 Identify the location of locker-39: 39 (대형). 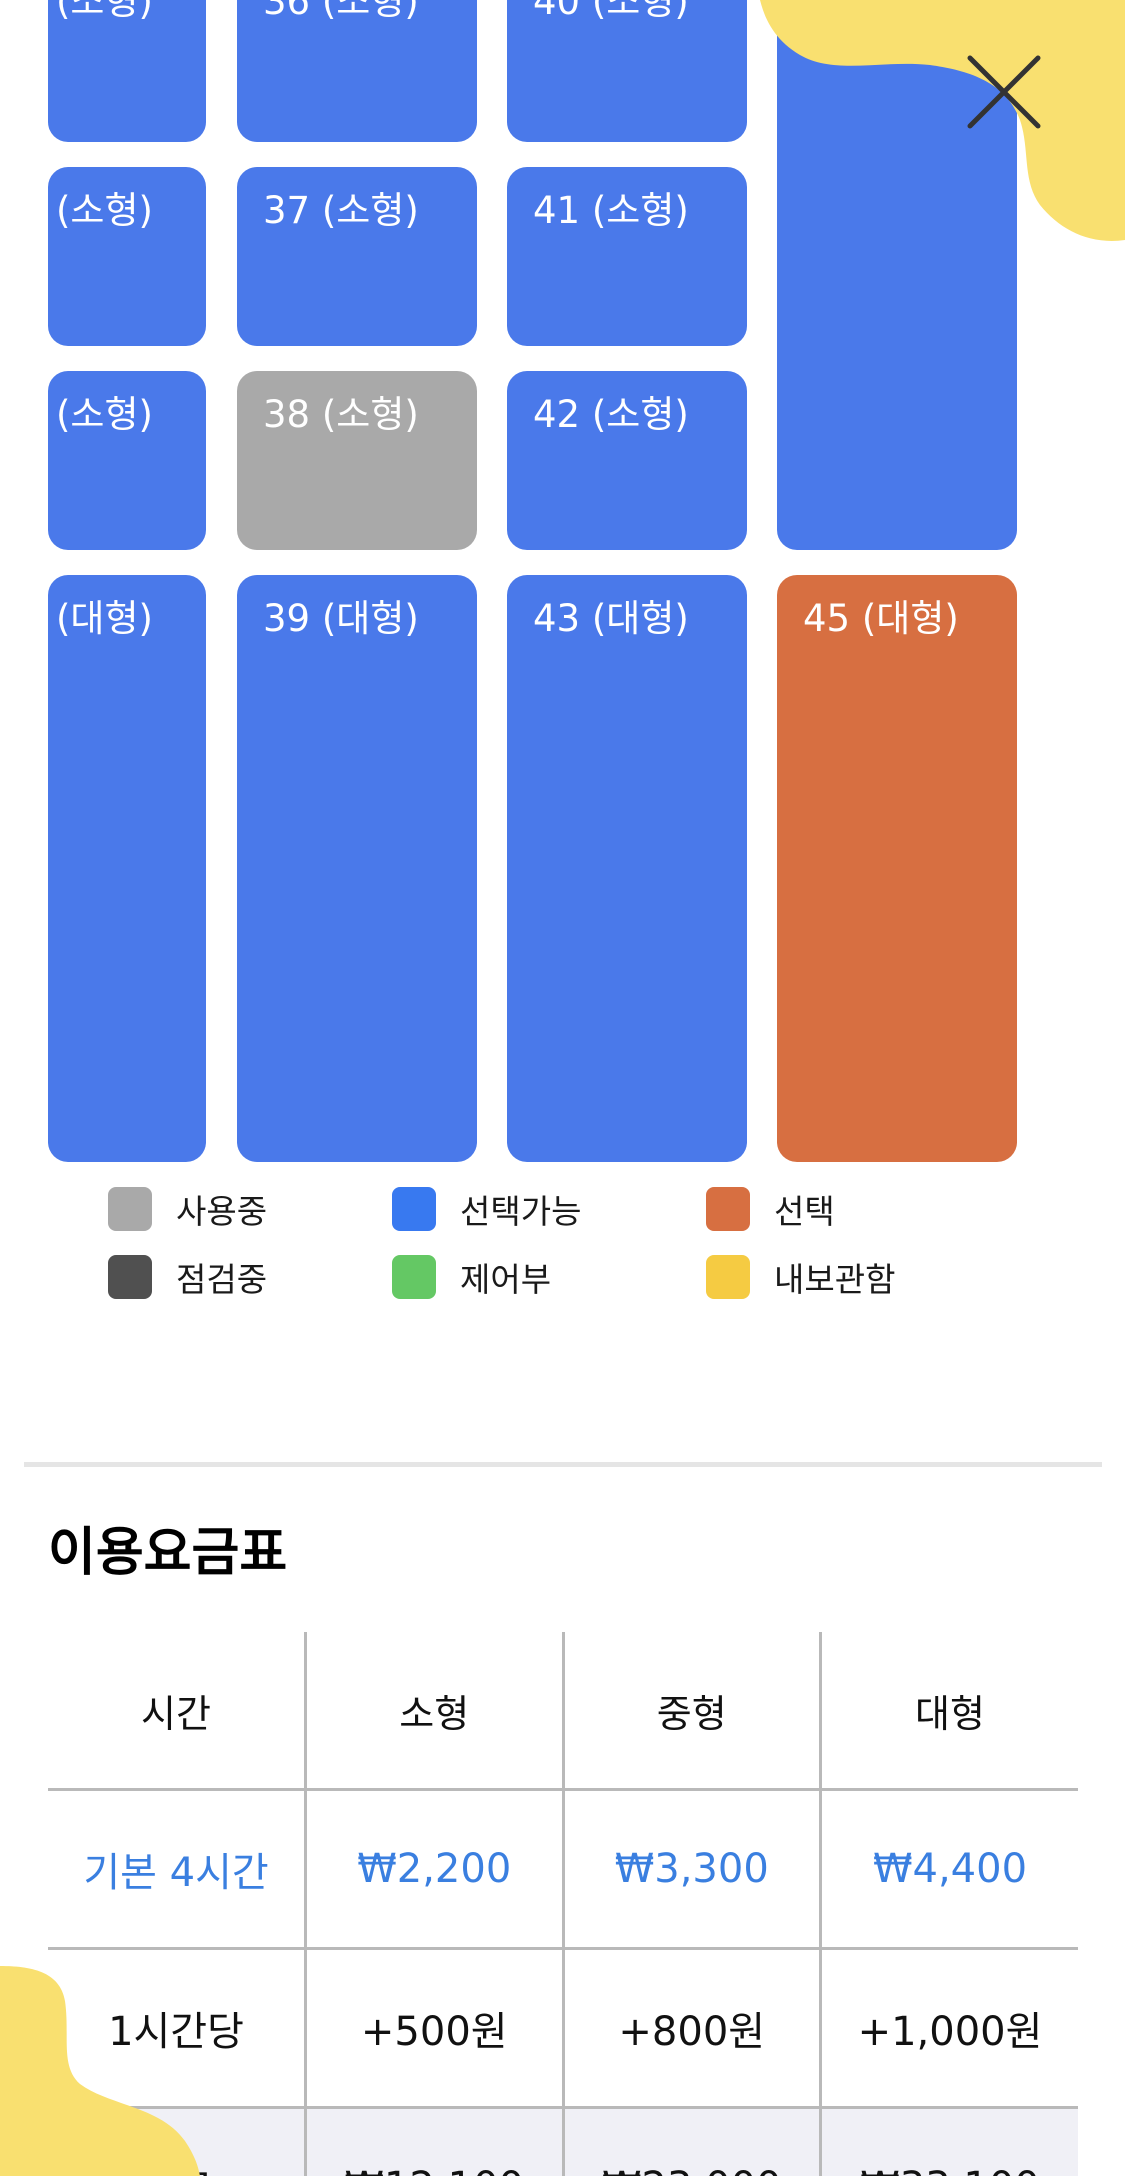
(357, 868).